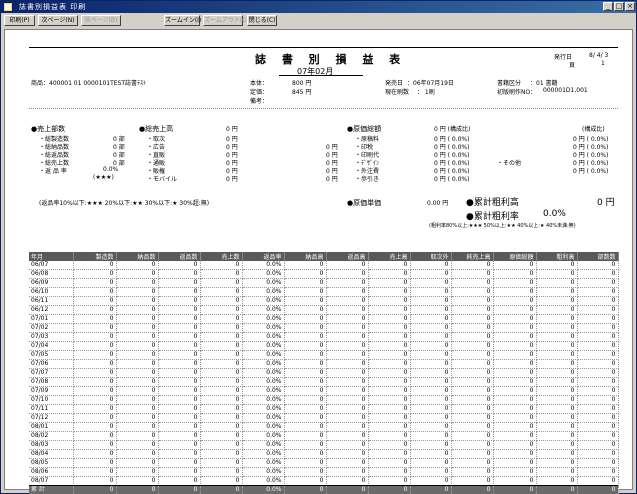  Describe the element at coordinates (156, 129) in the screenshot. I see `sales-amount-head: ●総売上高` at that location.